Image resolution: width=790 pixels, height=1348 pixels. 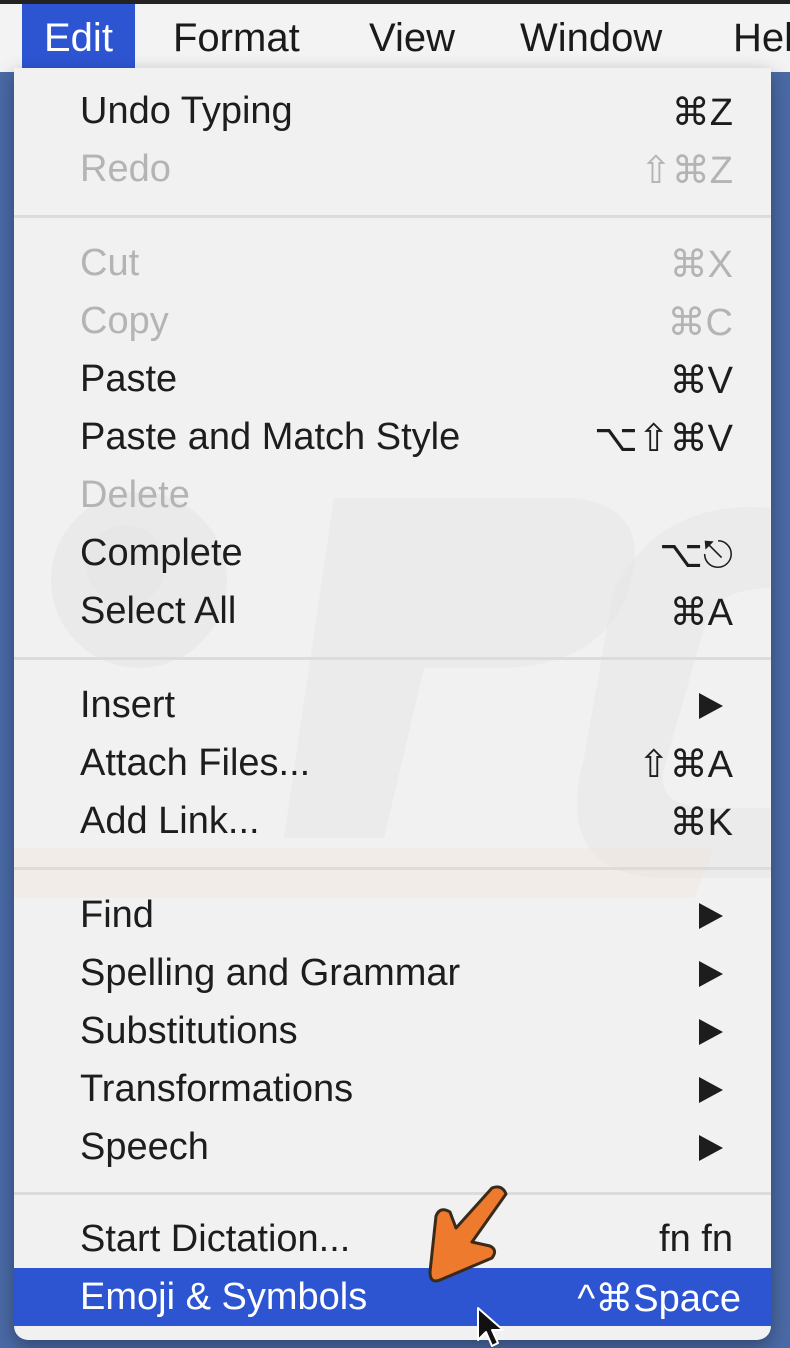 I want to click on shortcut-label: ⌘V, so click(x=701, y=381).